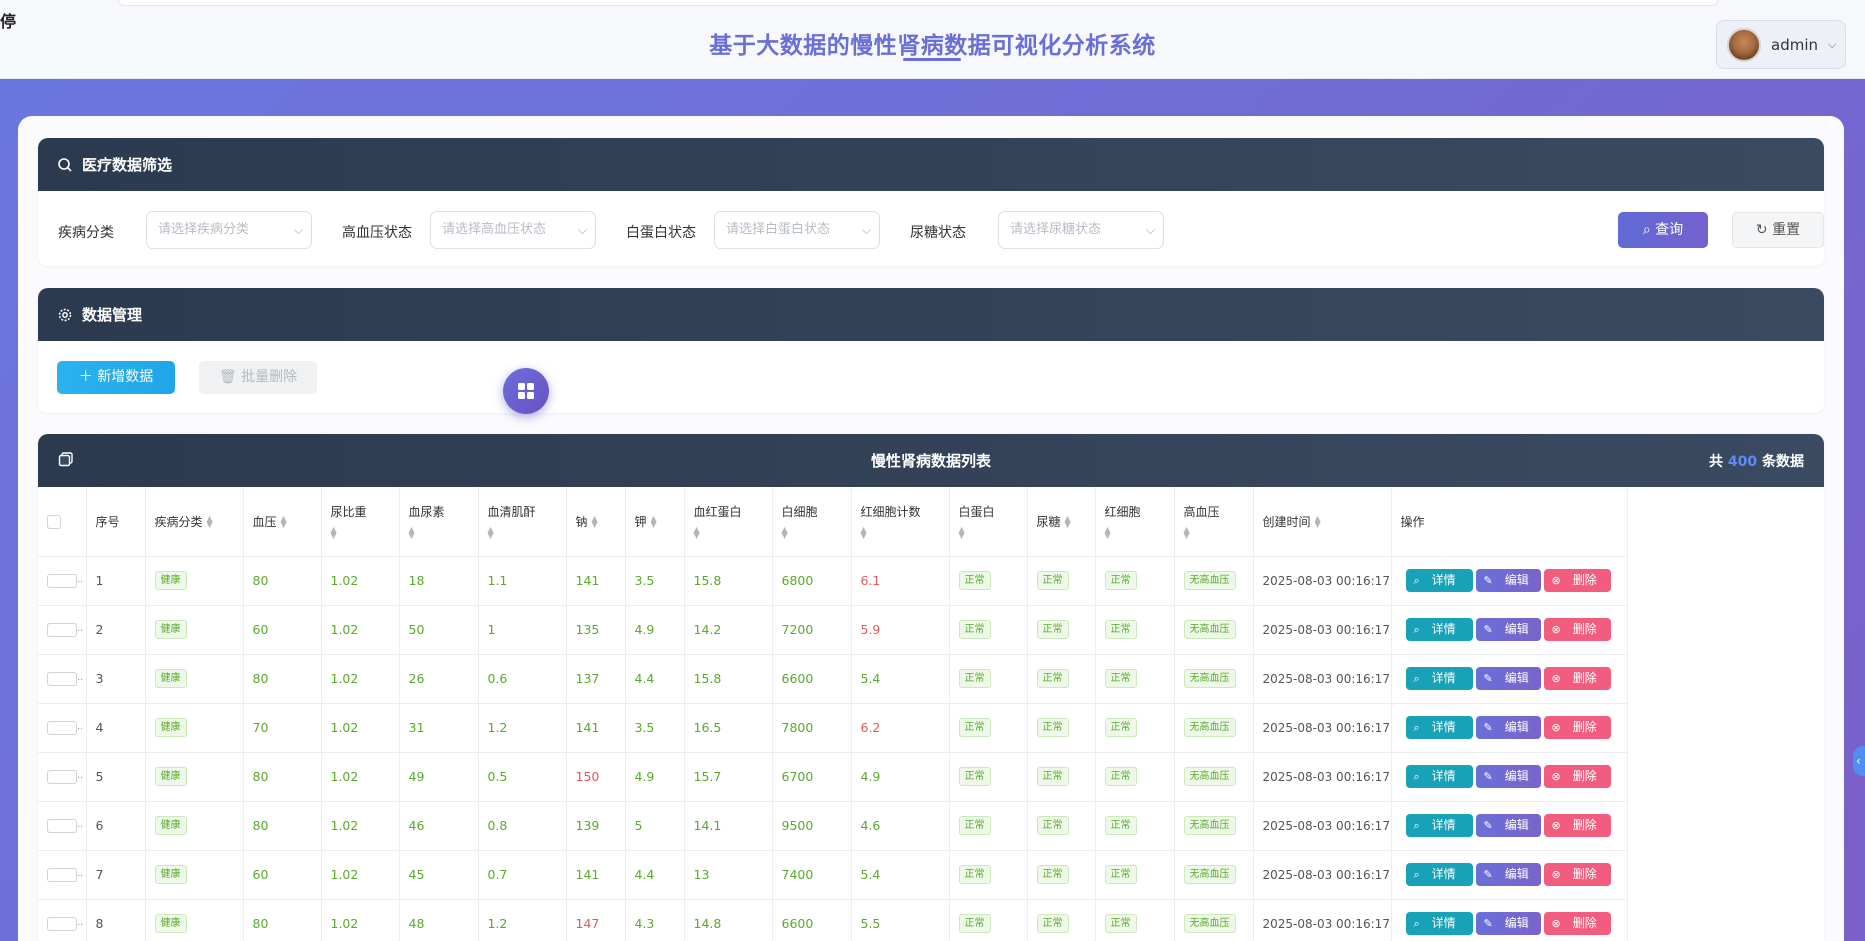  What do you see at coordinates (1135, 826) in the screenshot?
I see `table-cell: 正常` at bounding box center [1135, 826].